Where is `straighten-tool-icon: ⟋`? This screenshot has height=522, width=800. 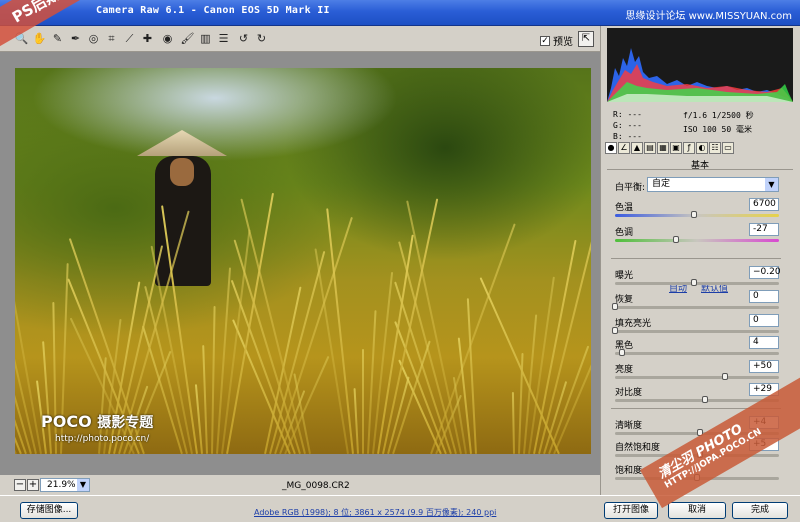
straighten-tool-icon: ⟋ is located at coordinates (129, 38).